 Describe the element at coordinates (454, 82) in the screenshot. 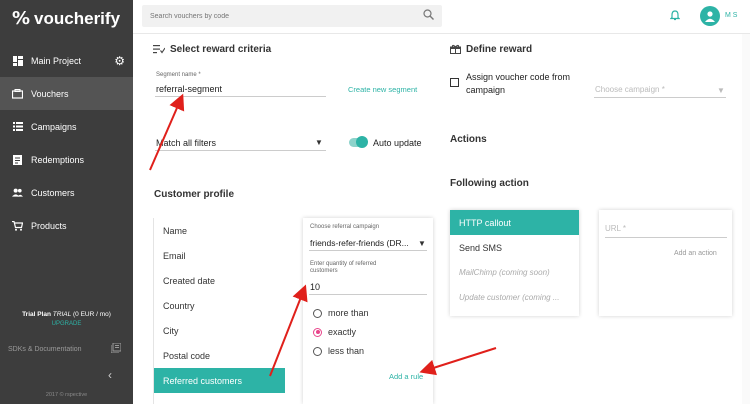

I see `assign-voucher-checkbox` at that location.